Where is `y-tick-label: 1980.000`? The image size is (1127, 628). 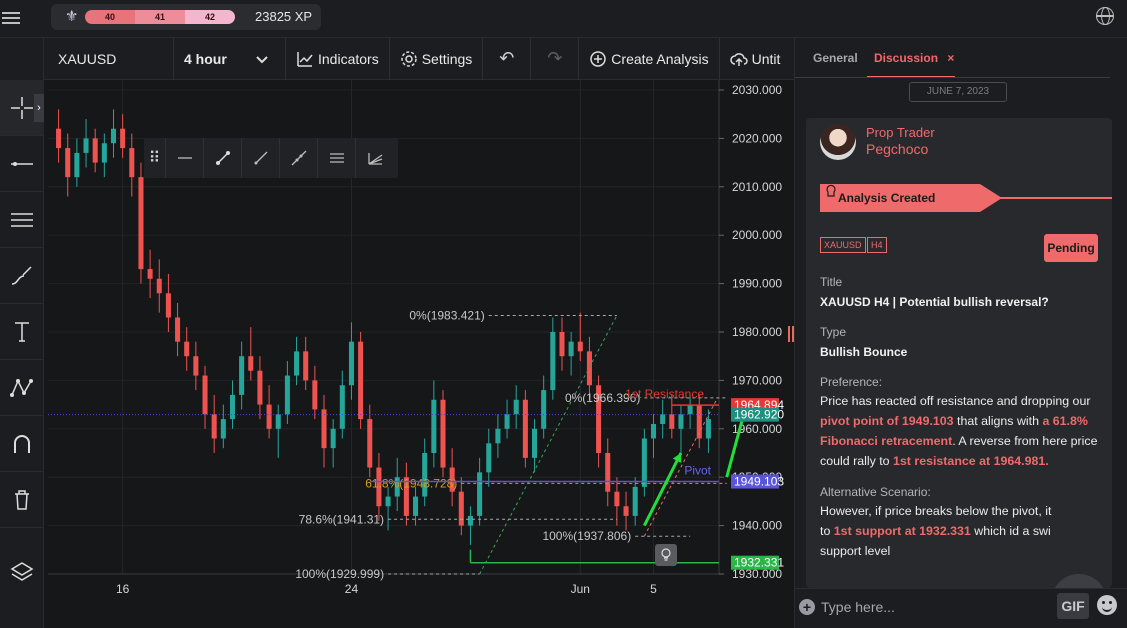 y-tick-label: 1980.000 is located at coordinates (757, 332).